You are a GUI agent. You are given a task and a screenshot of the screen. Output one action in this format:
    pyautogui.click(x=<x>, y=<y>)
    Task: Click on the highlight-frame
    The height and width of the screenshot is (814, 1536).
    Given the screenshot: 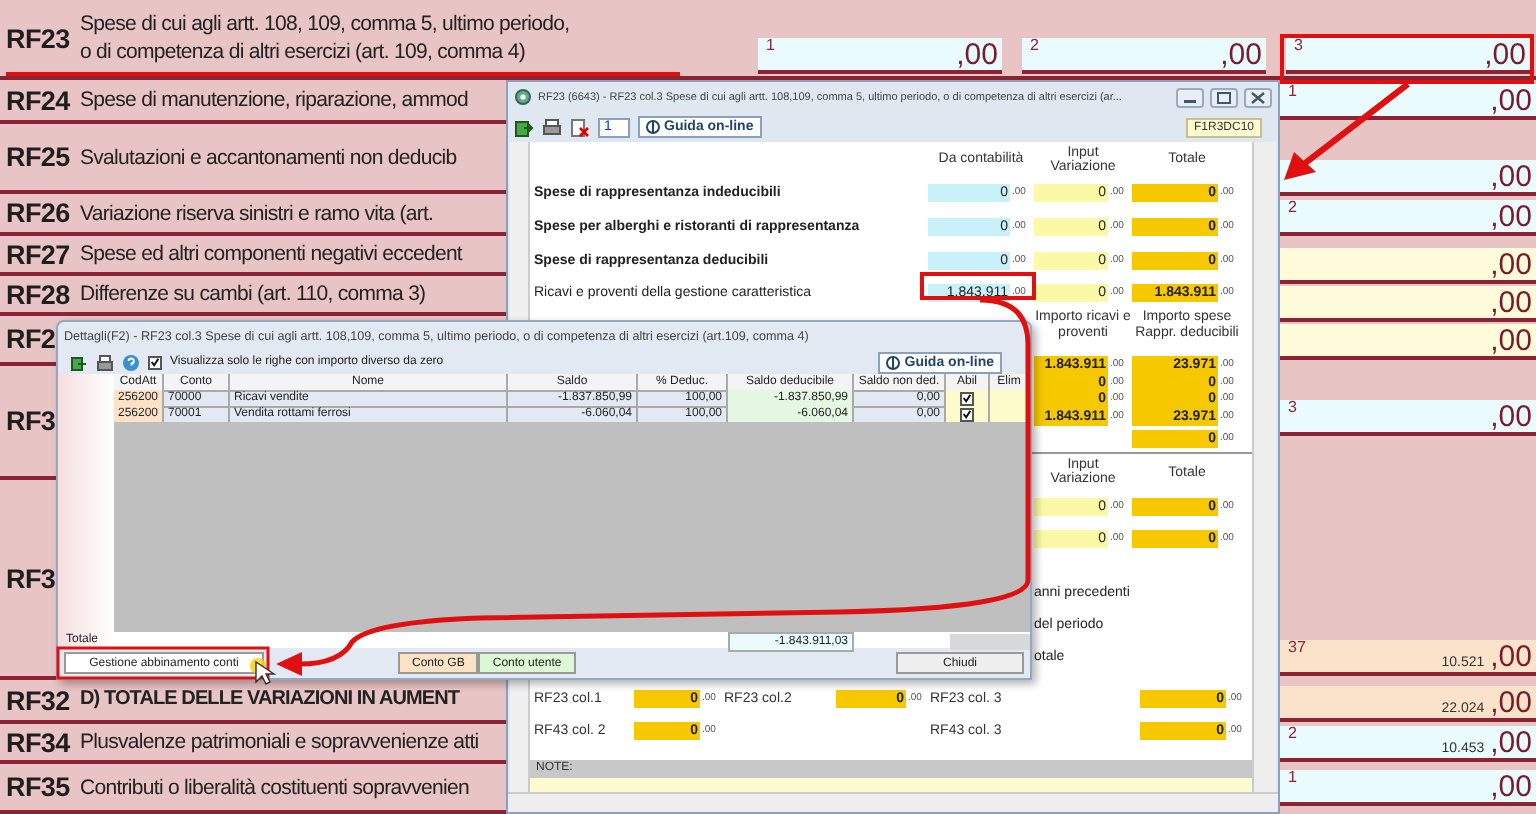 What is the action you would take?
    pyautogui.click(x=978, y=286)
    